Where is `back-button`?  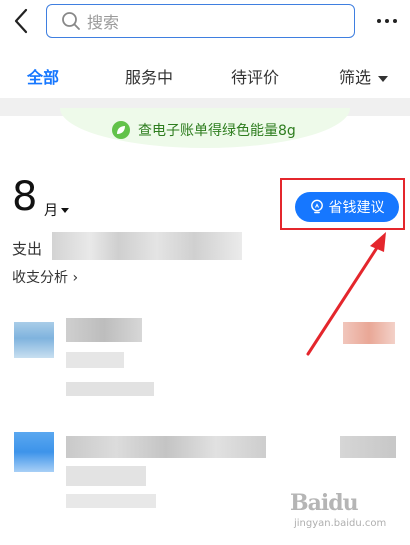 back-button is located at coordinates (21, 21).